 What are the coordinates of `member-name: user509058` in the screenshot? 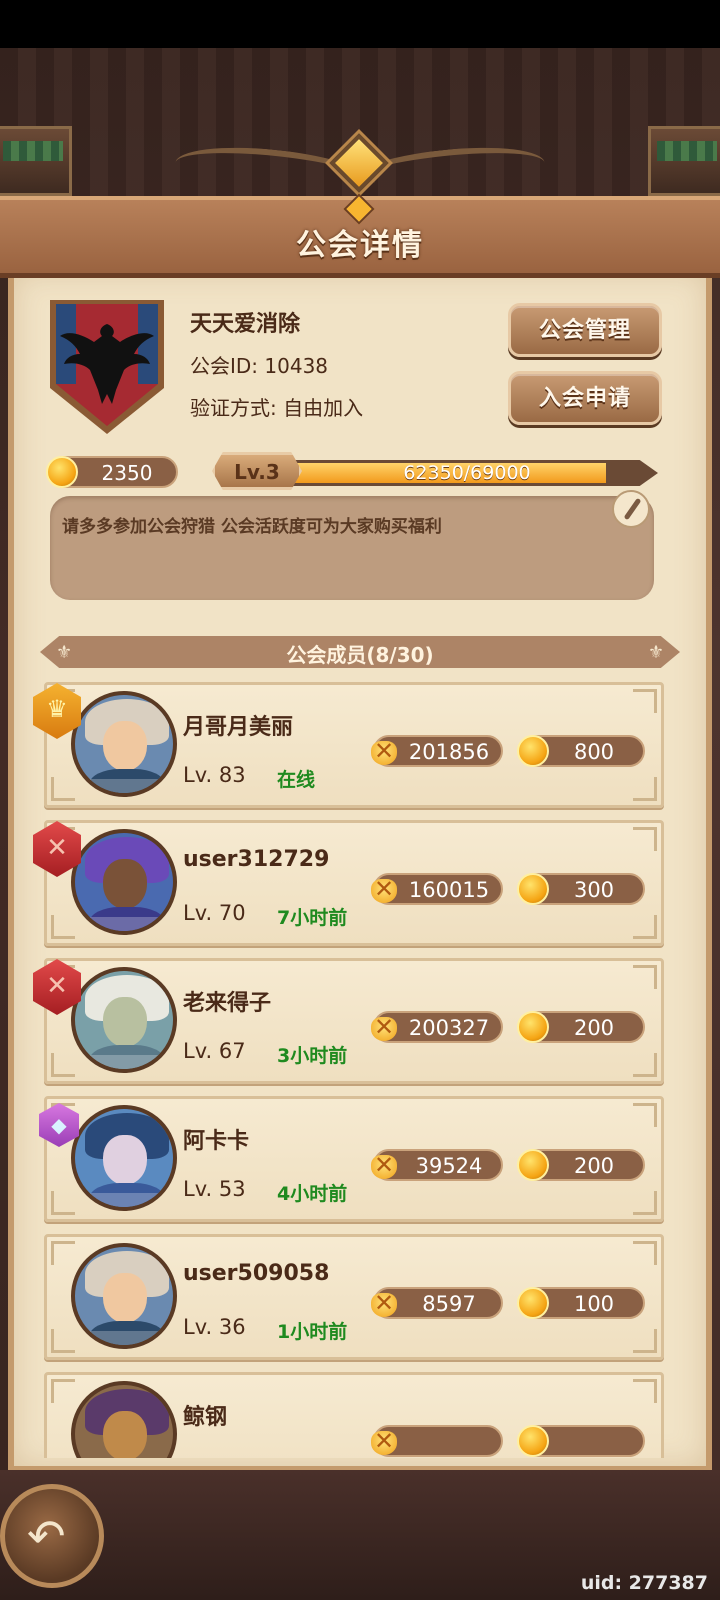 It's located at (256, 1273).